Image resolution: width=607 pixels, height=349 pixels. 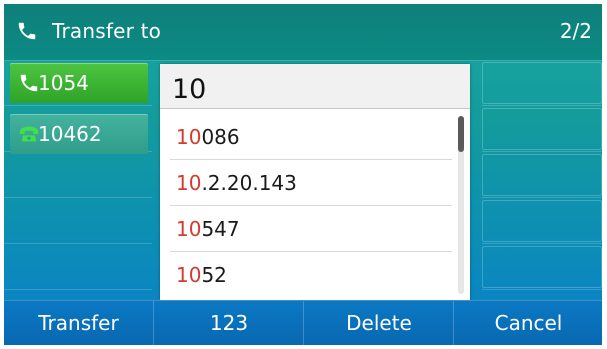 I want to click on search-input, so click(x=315, y=86).